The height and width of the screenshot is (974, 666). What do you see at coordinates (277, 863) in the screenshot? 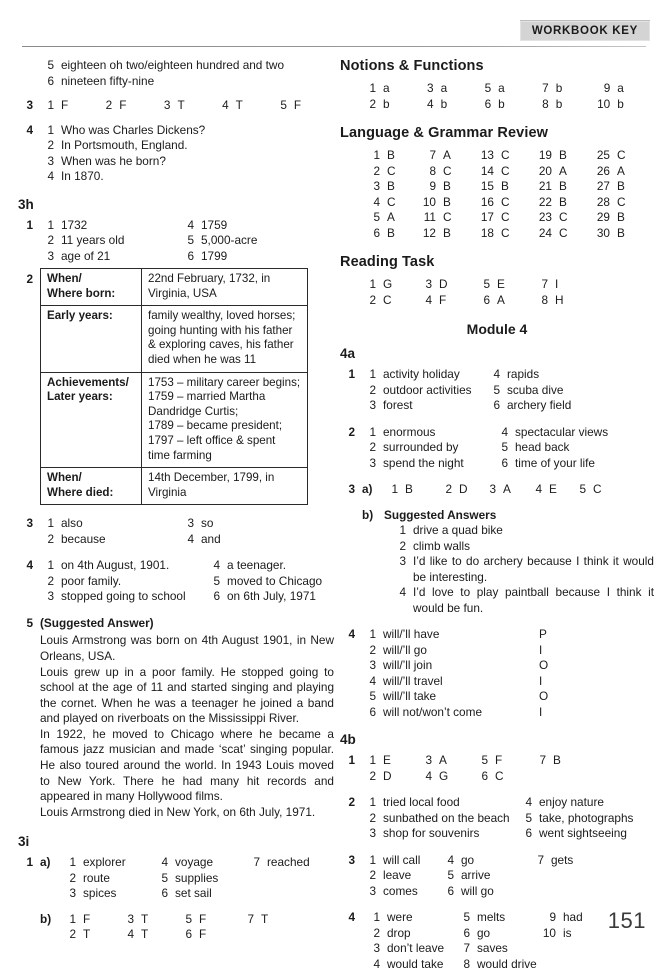
I see `list-item: 7 reached` at bounding box center [277, 863].